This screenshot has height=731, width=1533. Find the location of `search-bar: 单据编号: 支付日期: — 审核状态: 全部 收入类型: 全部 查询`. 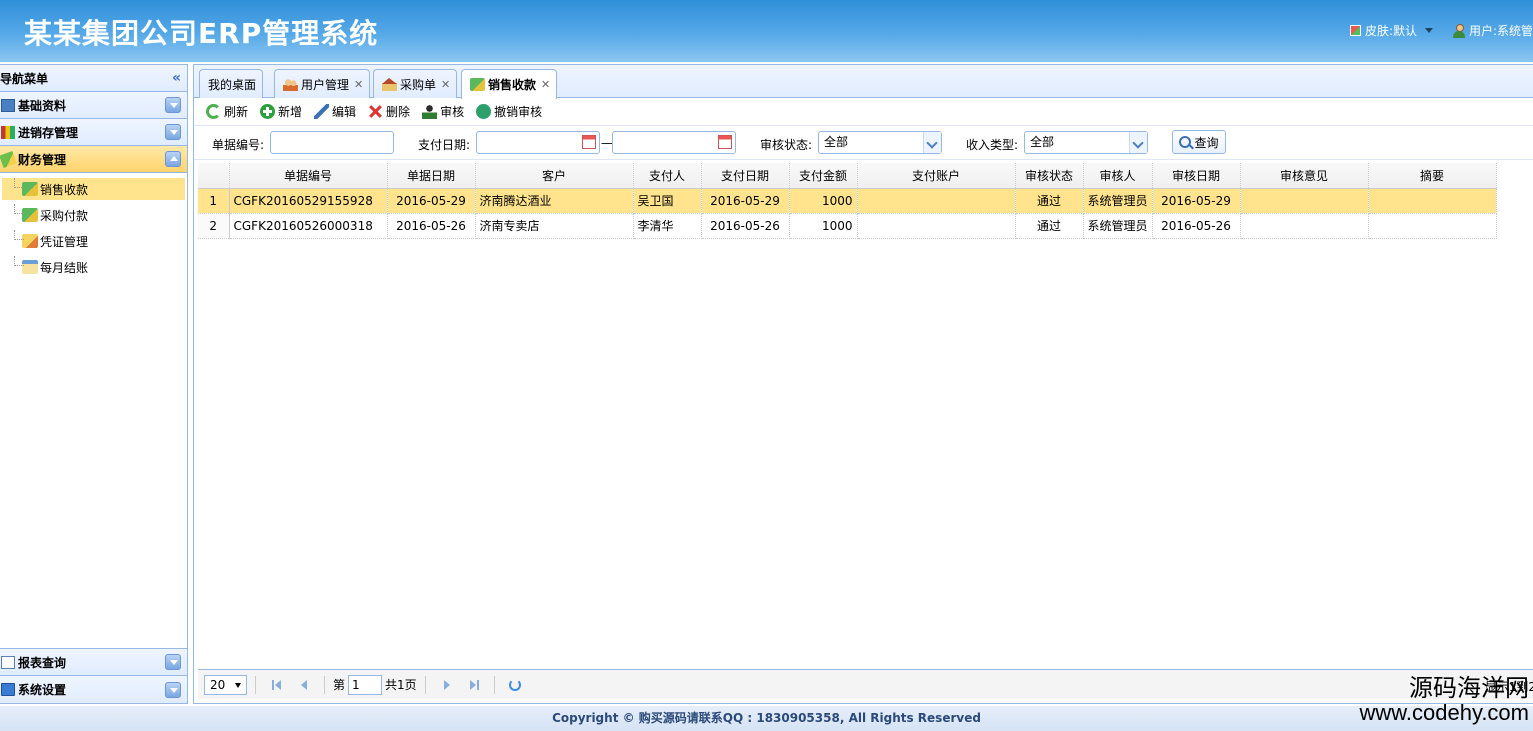

search-bar: 单据编号: 支付日期: — 审核状态: 全部 收入类型: 全部 查询 is located at coordinates (863, 143).